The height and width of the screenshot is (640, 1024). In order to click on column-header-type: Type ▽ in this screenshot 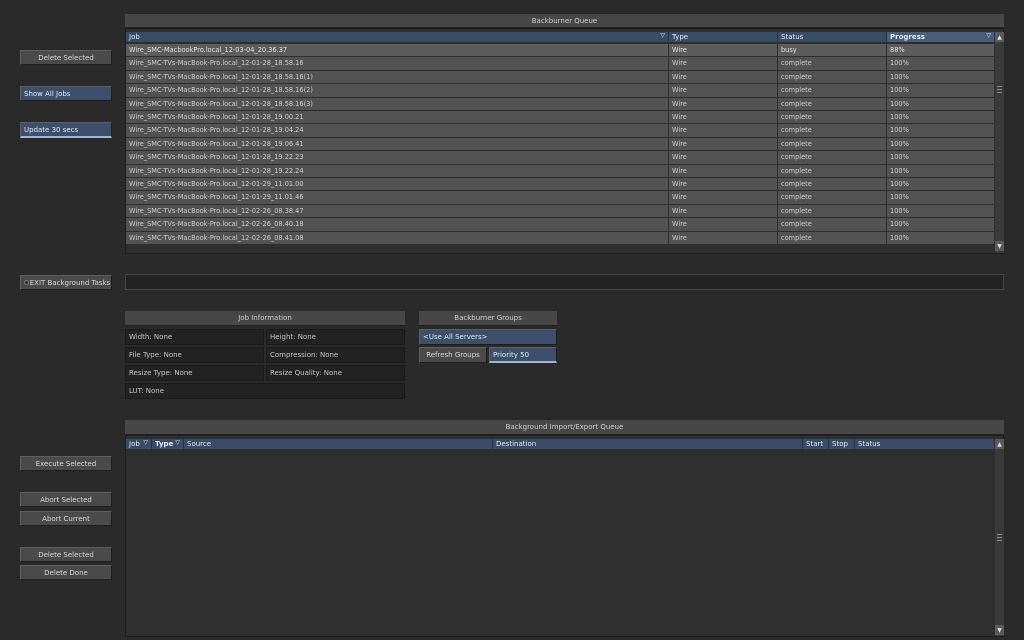, I will do `click(168, 444)`.